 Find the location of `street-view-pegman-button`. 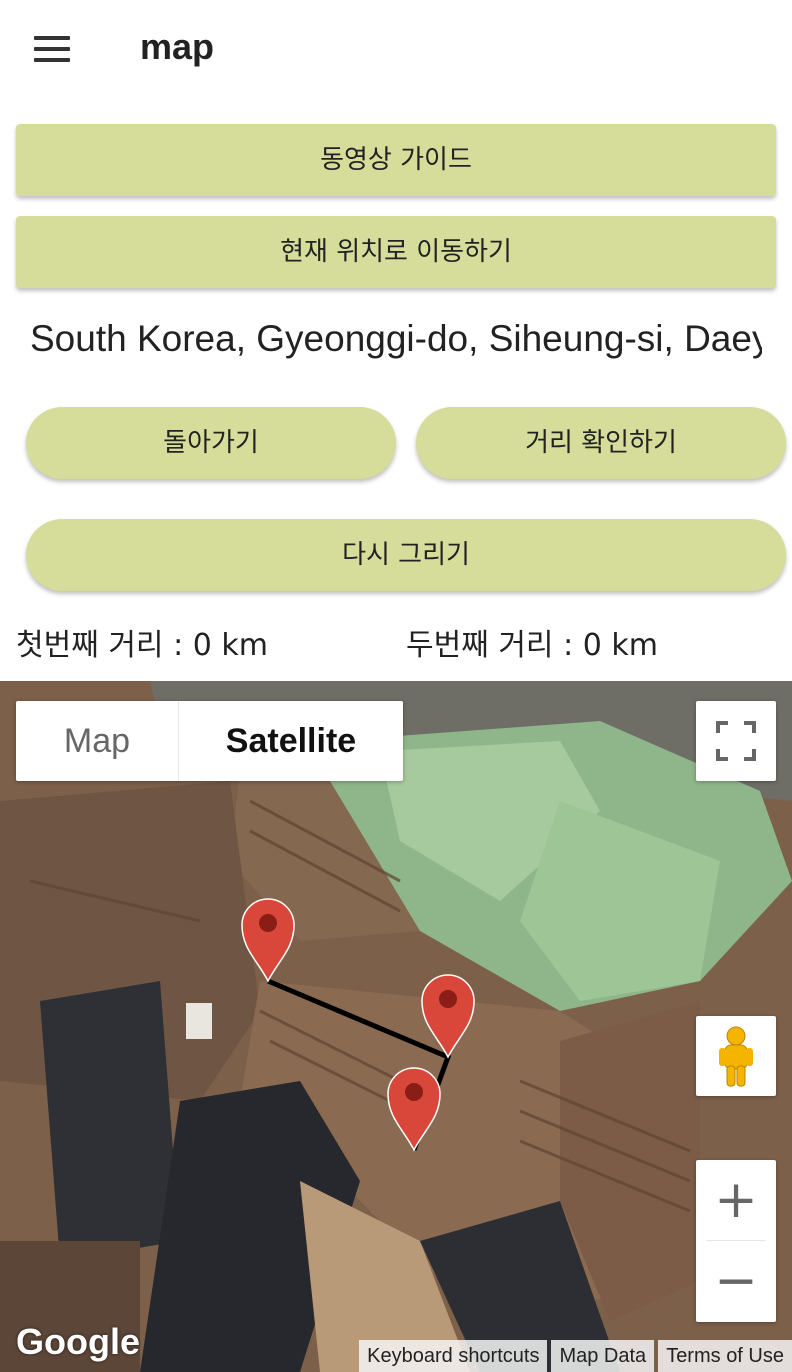

street-view-pegman-button is located at coordinates (736, 1056).